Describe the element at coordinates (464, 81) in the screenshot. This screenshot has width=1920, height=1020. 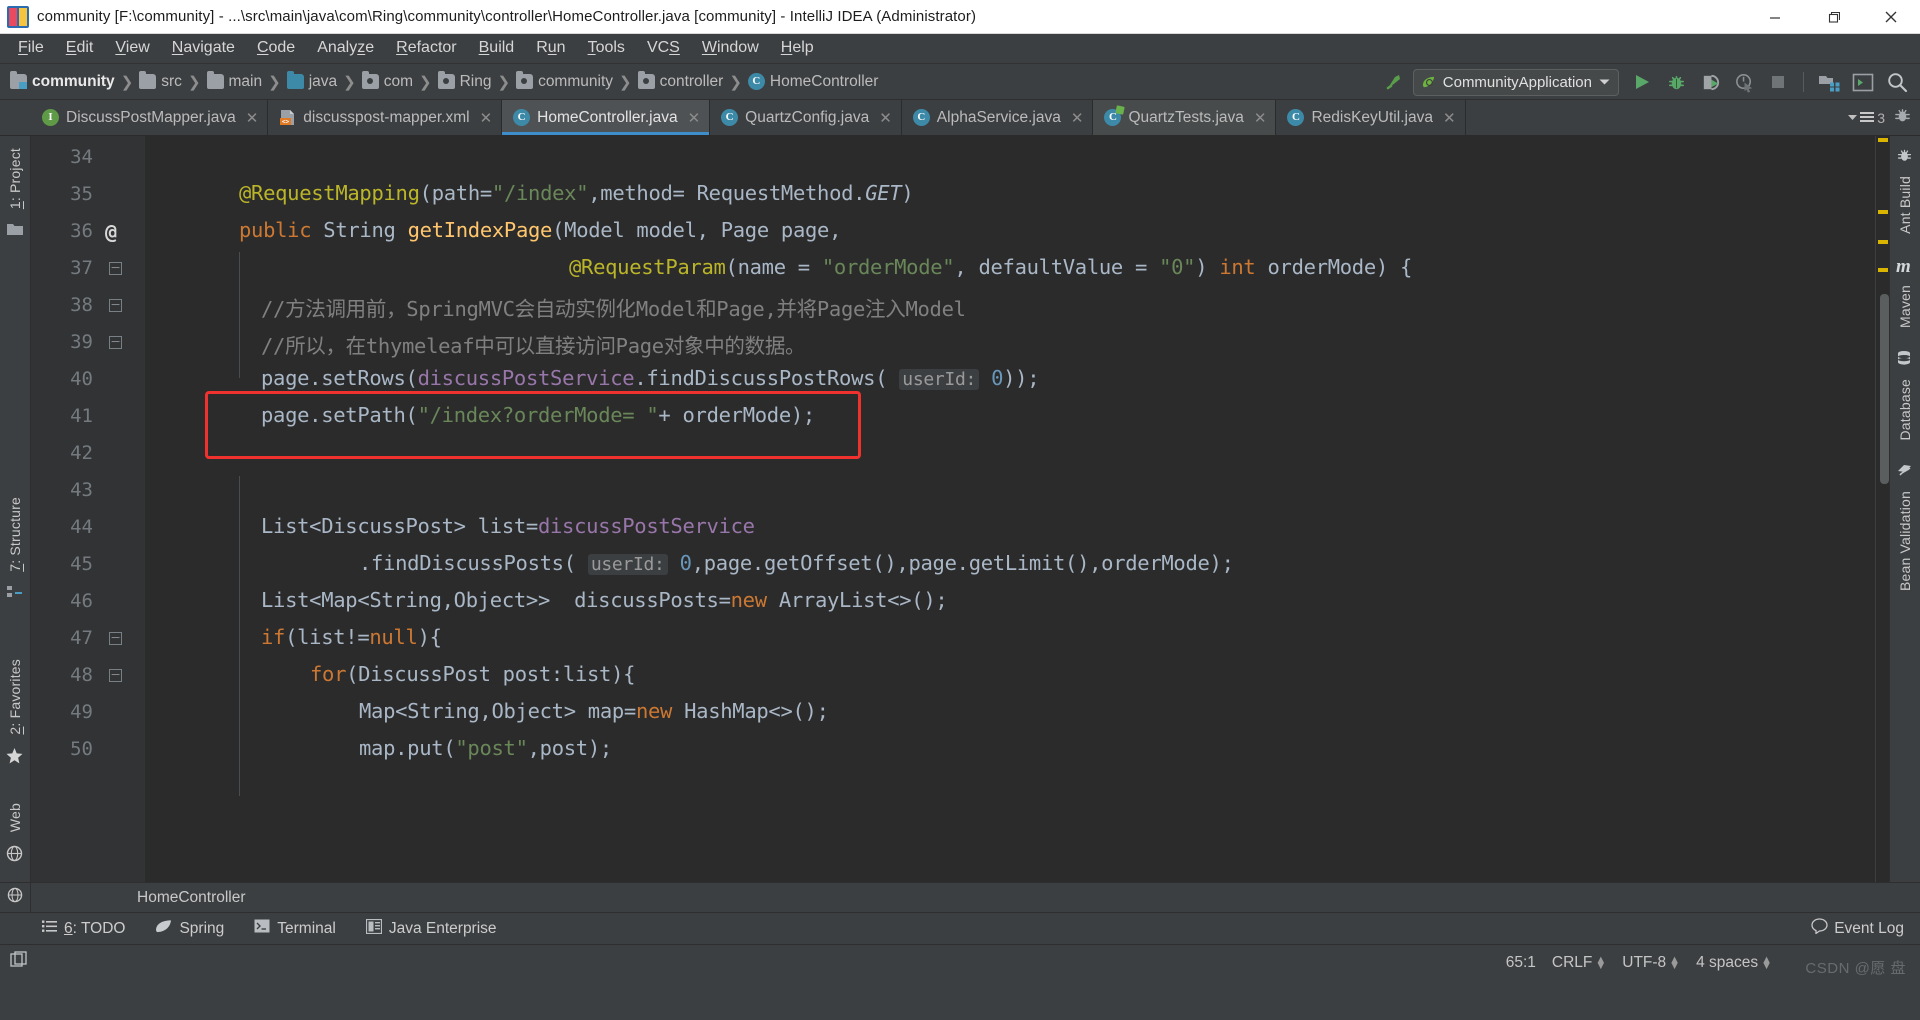
I see `breadcrumb-item-ring: Ring` at that location.